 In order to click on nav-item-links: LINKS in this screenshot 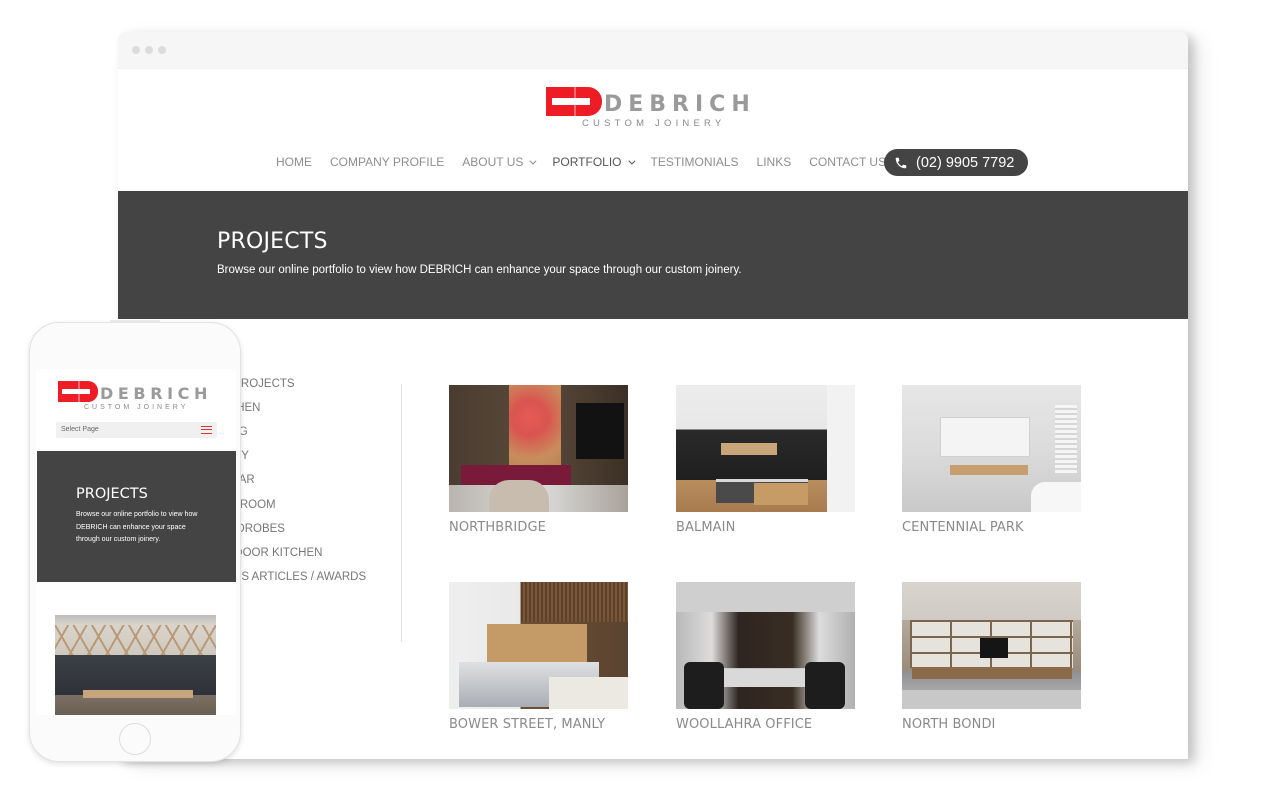, I will do `click(774, 162)`.